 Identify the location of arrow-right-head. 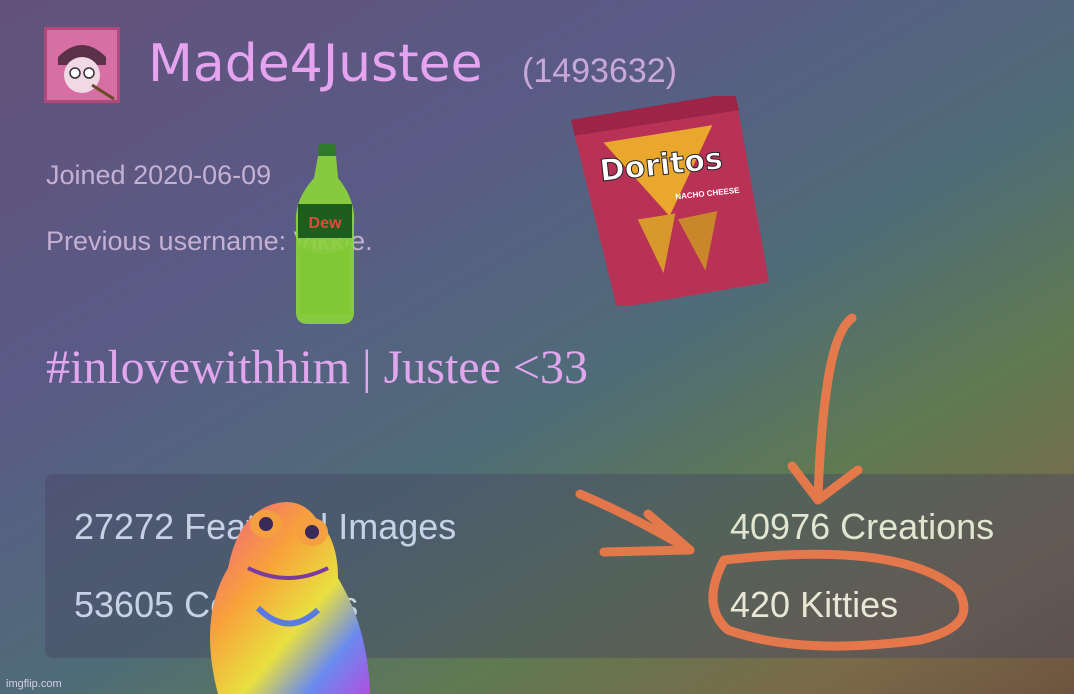
(647, 533).